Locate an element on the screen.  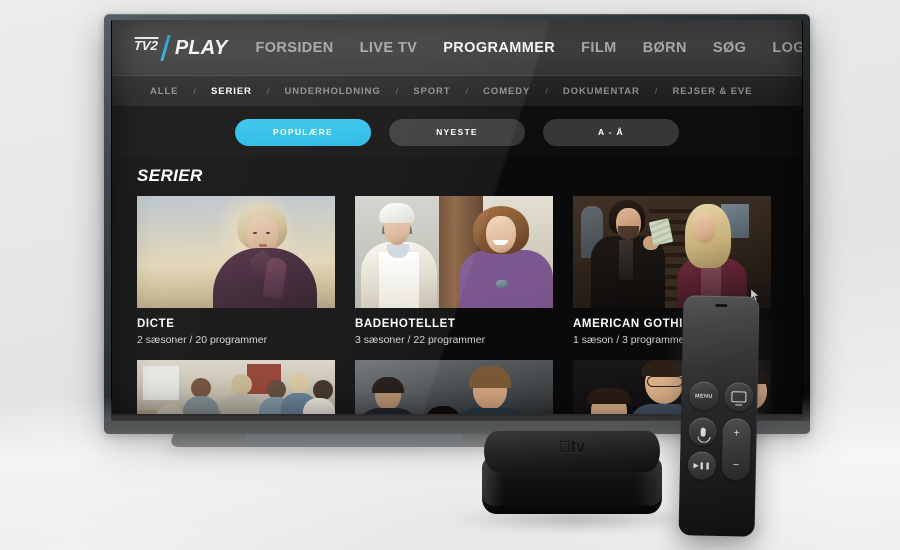
nav-item-log-ind: LOG IND is located at coordinates (787, 48).